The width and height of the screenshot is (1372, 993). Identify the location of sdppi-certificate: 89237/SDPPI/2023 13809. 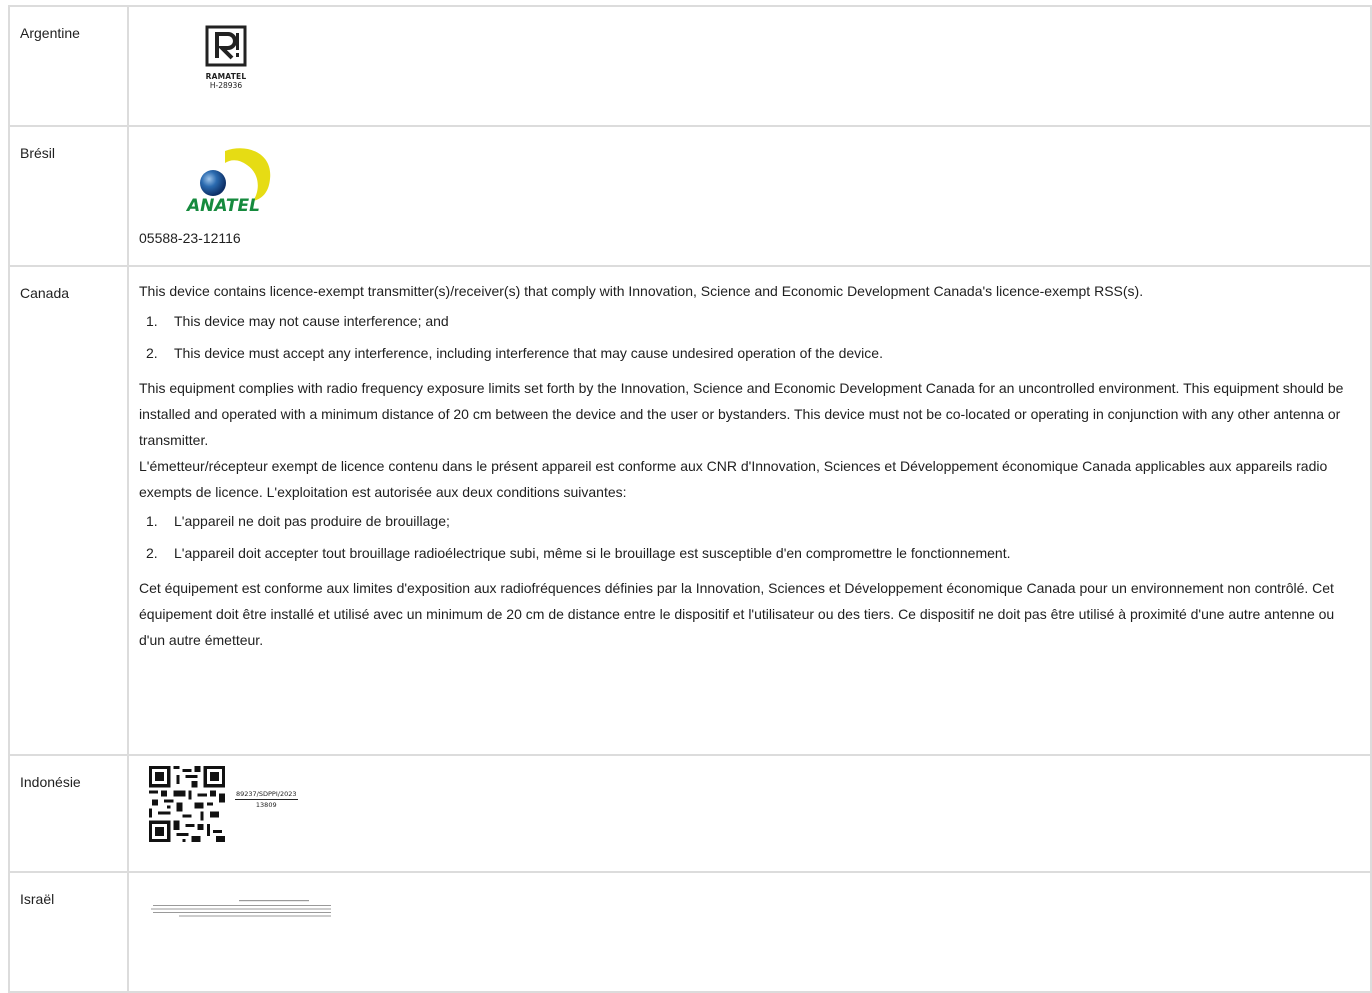
(754, 804).